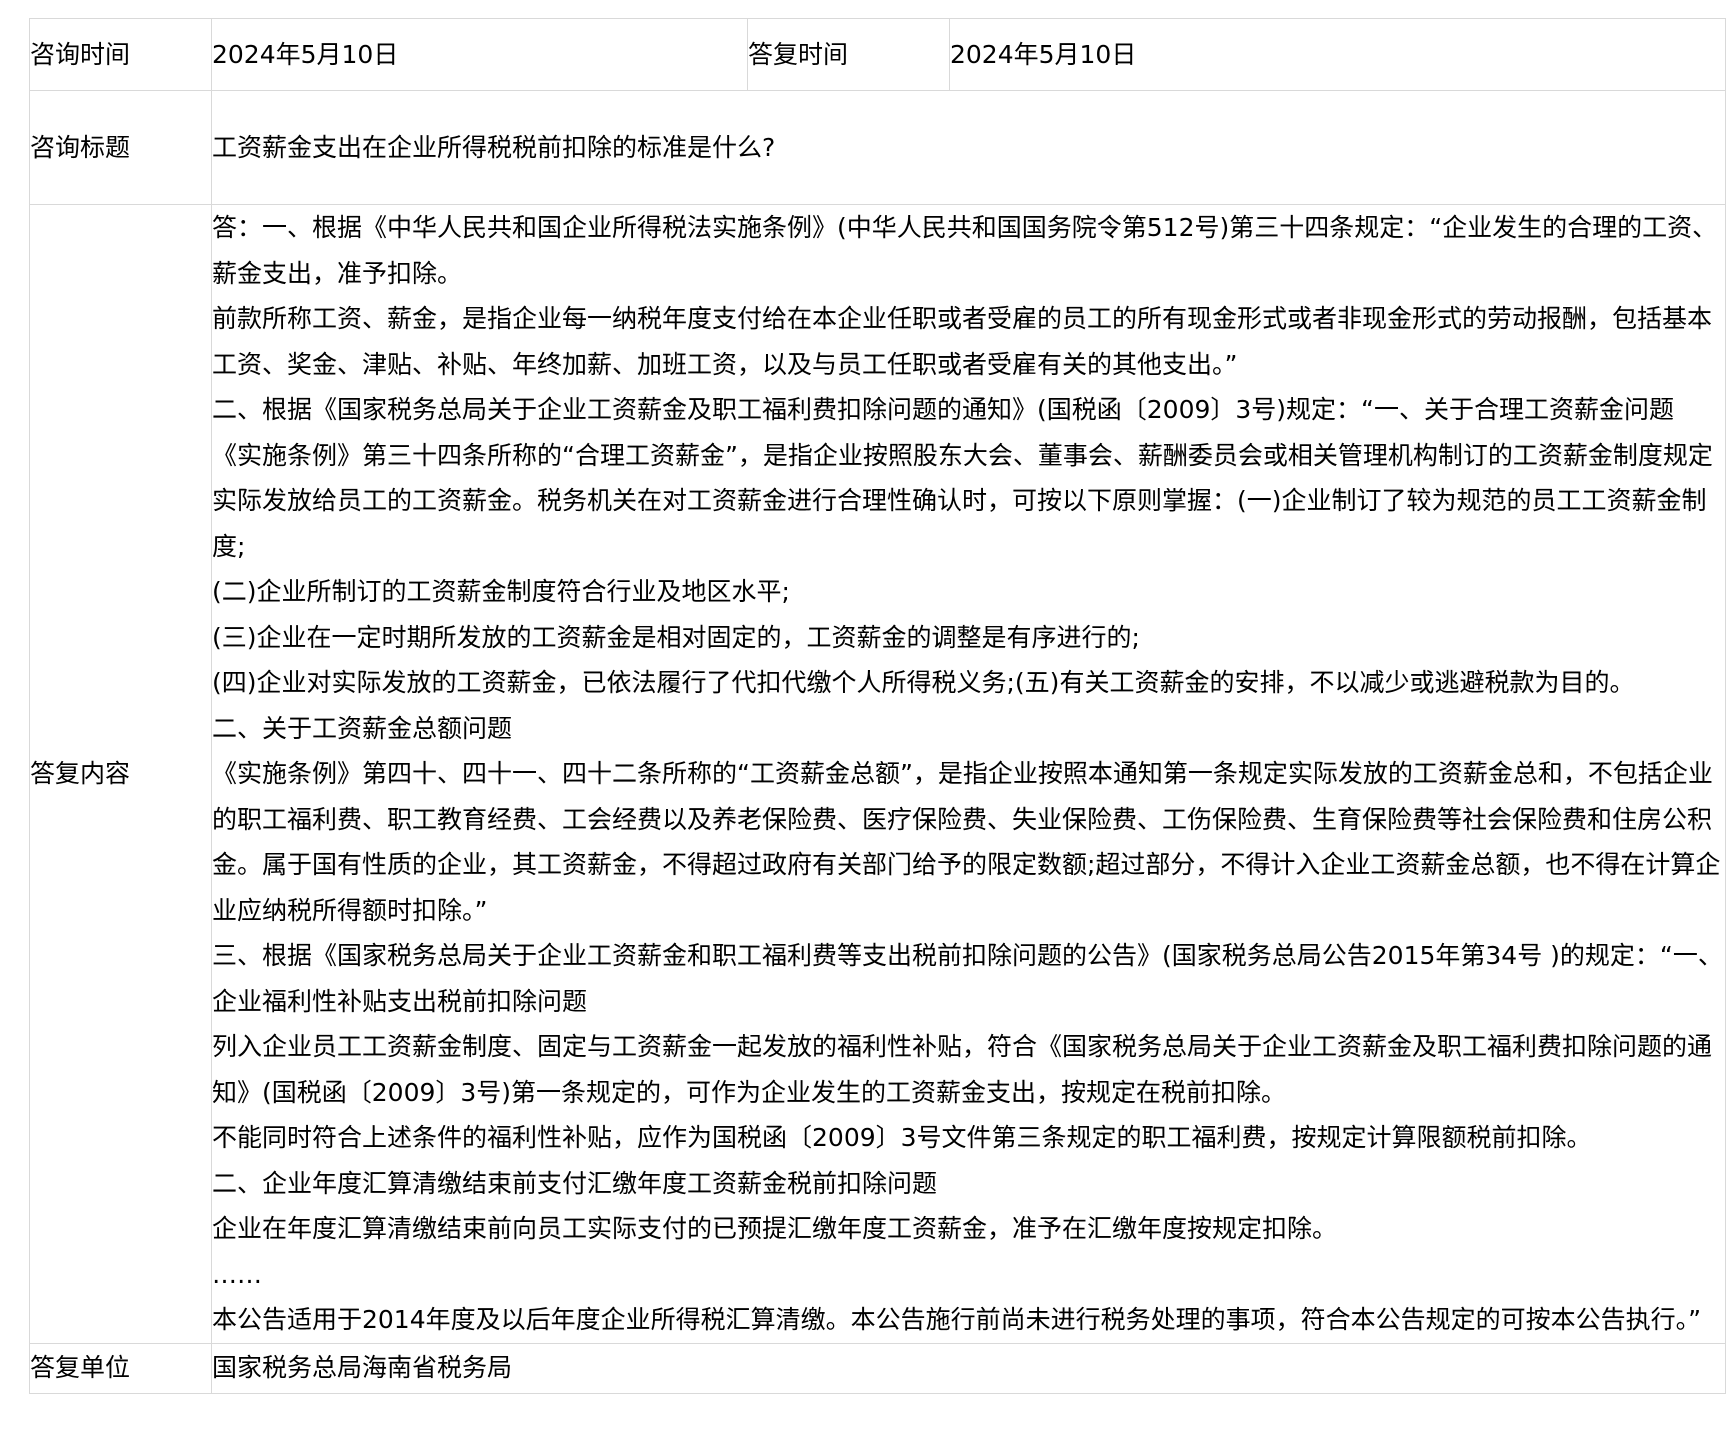 This screenshot has width=1735, height=1445. Describe the element at coordinates (1337, 54) in the screenshot. I see `reply-time-value: 2024年5月10日` at that location.